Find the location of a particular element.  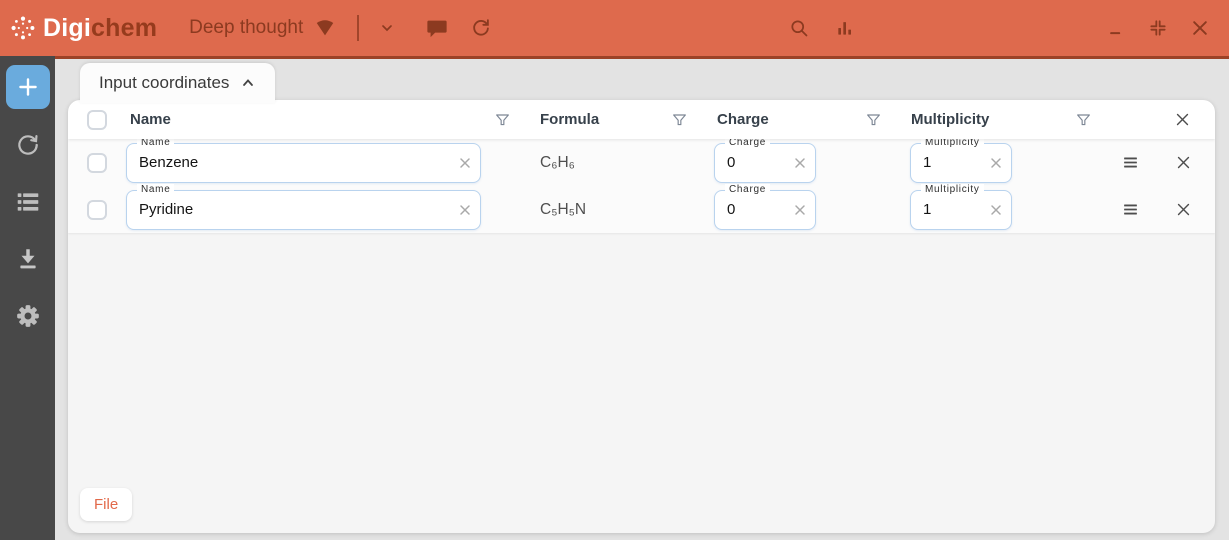

name-field-label: Name is located at coordinates (156, 189).